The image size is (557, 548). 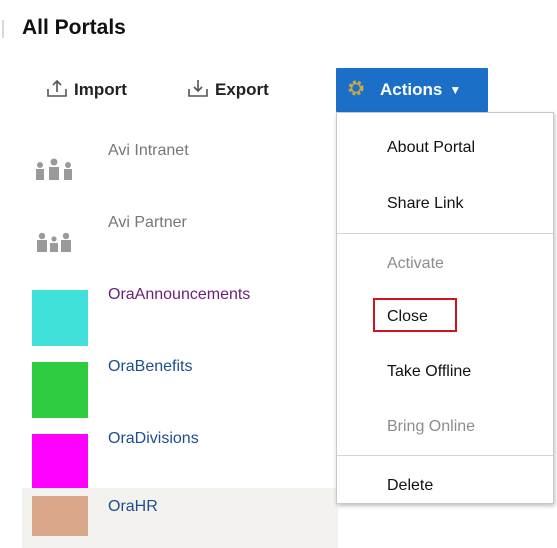 What do you see at coordinates (100, 89) in the screenshot?
I see `import-label: Import` at bounding box center [100, 89].